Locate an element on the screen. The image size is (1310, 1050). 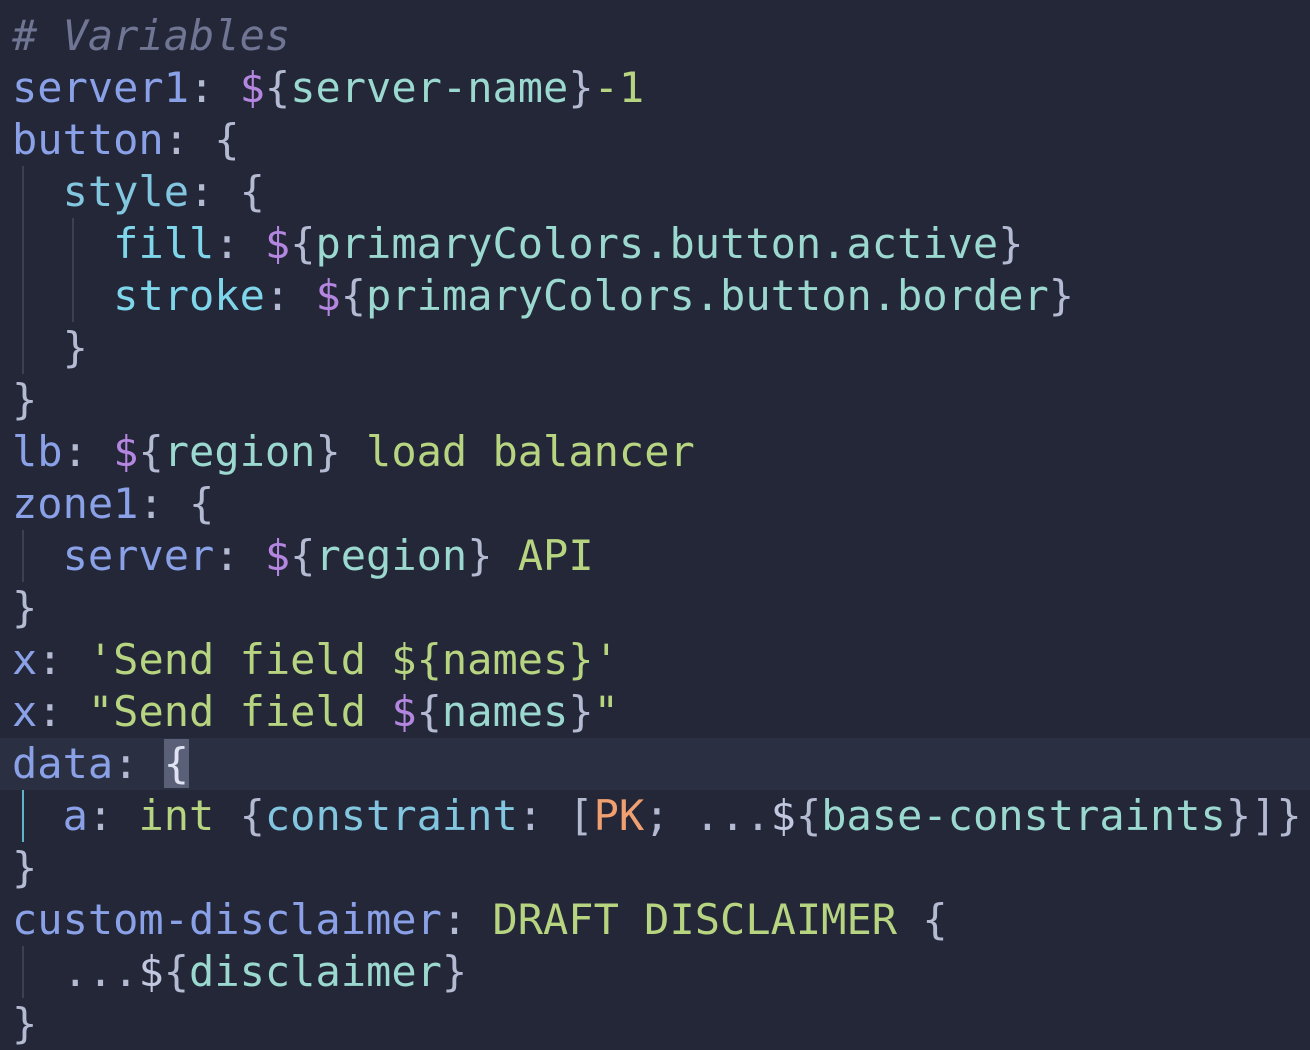
code-token: base-constraints is located at coordinates (1023, 815).